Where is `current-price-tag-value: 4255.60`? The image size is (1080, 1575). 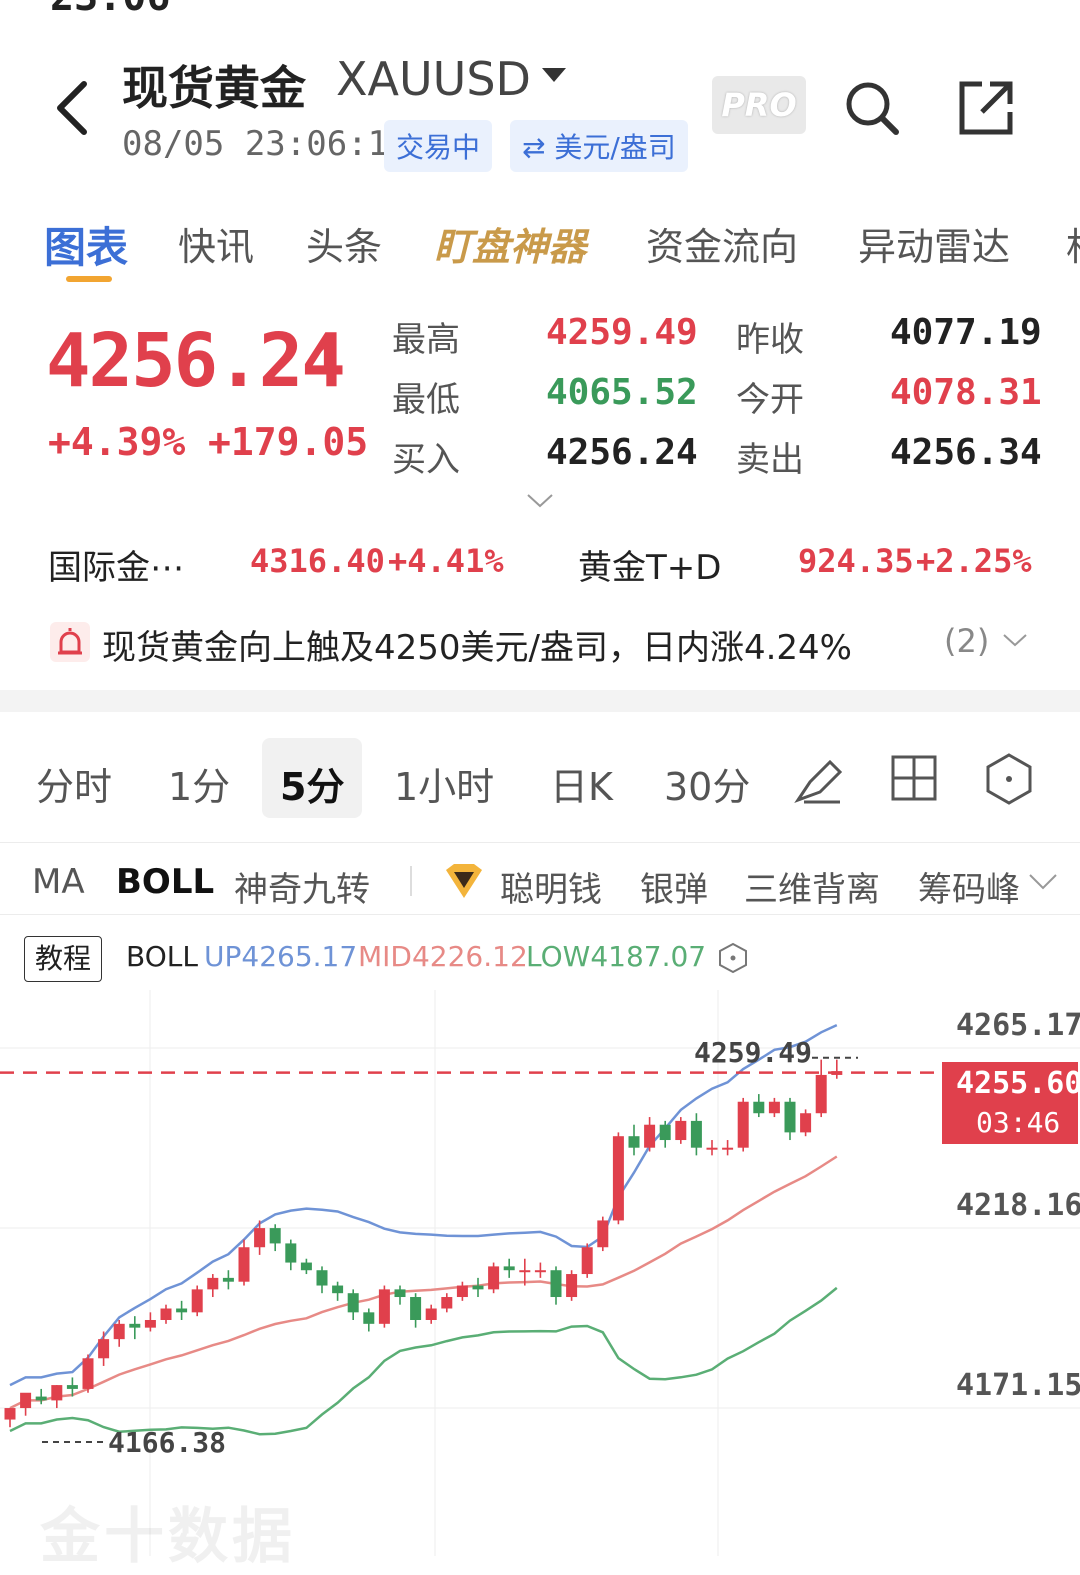
current-price-tag-value: 4255.60 is located at coordinates (1018, 1083).